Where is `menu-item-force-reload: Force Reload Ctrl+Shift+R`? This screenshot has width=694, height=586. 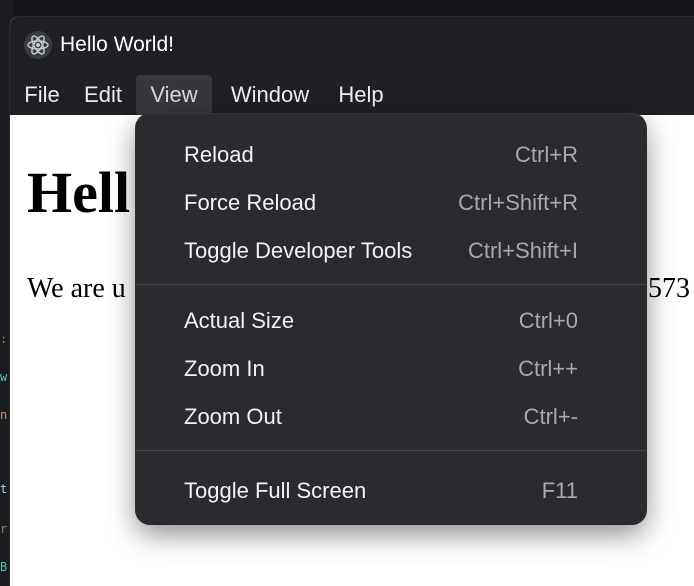
menu-item-force-reload: Force Reload Ctrl+Shift+R is located at coordinates (391, 202).